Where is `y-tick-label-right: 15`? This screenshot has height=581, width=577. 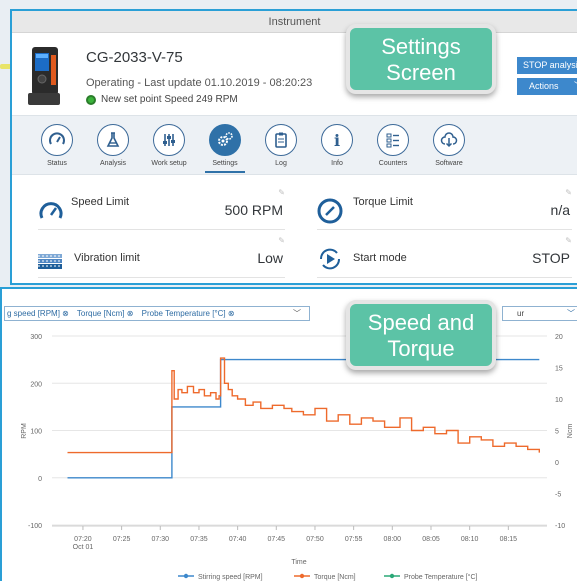
y-tick-label-right: 15 is located at coordinates (559, 369).